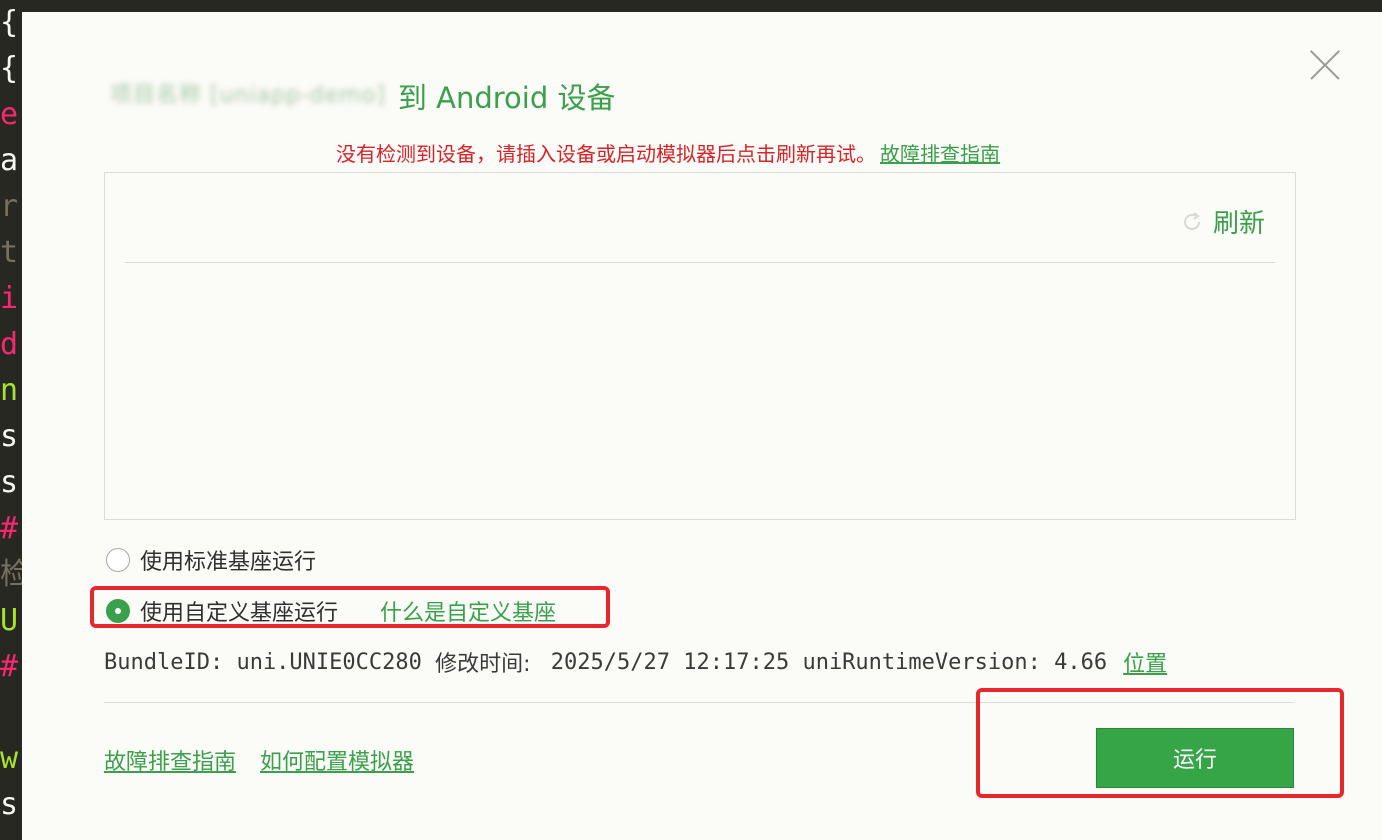 The image size is (1382, 840). Describe the element at coordinates (9, 160) in the screenshot. I see `code-char: a` at that location.